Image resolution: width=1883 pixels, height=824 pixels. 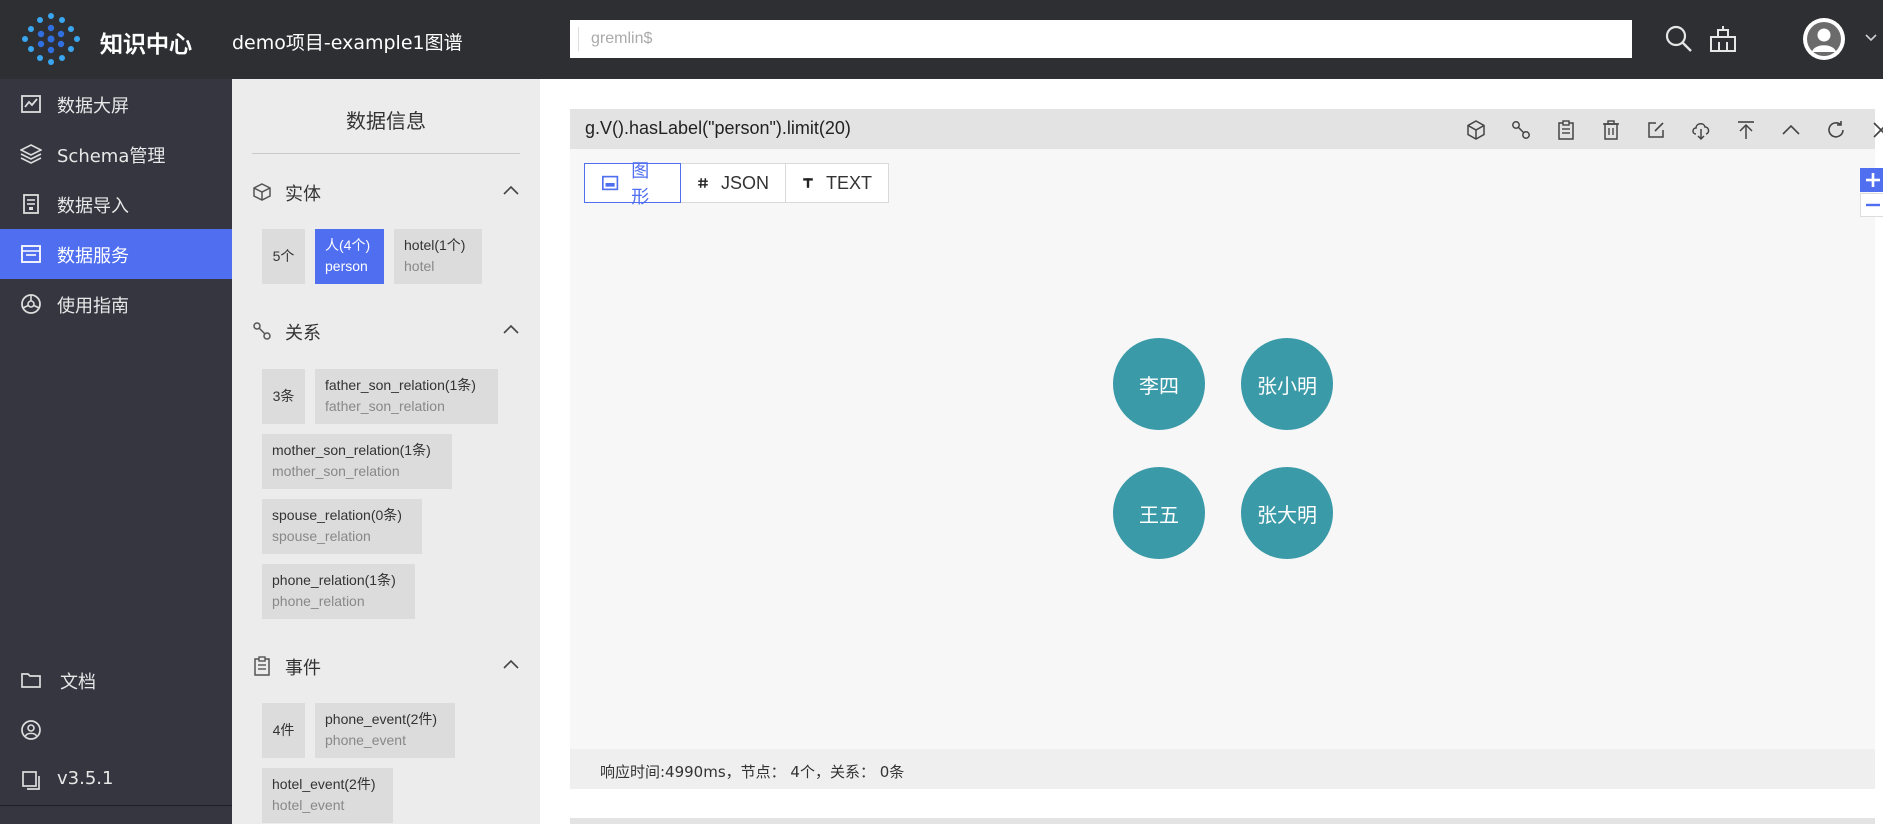 I want to click on sidebar-item-label: 使用指南, so click(x=93, y=306).